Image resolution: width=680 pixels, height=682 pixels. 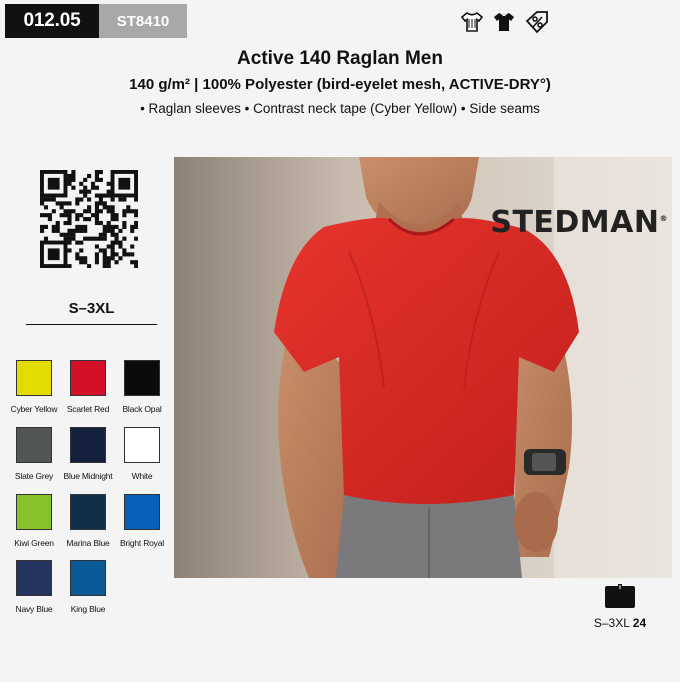 What do you see at coordinates (537, 22) in the screenshot?
I see `percent-tag-icon` at bounding box center [537, 22].